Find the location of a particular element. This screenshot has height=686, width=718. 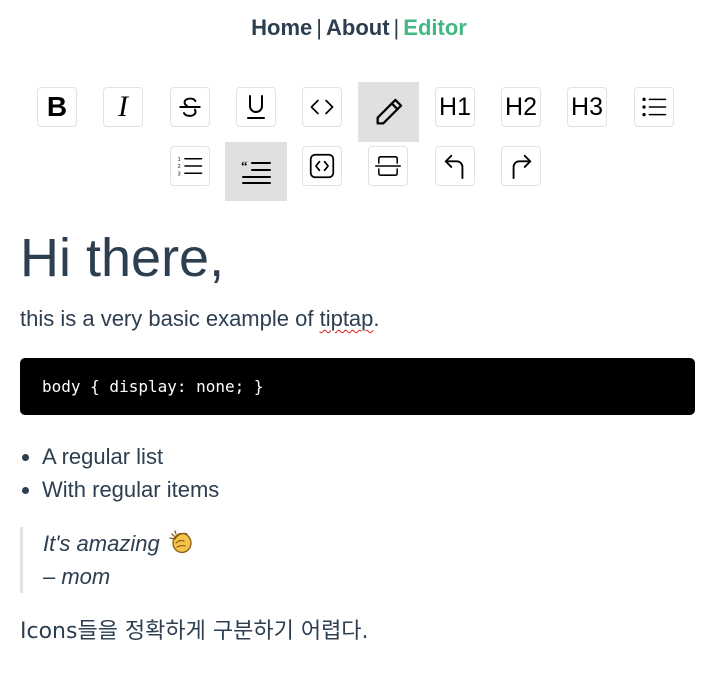

heading-2-button: H2 is located at coordinates (521, 107).